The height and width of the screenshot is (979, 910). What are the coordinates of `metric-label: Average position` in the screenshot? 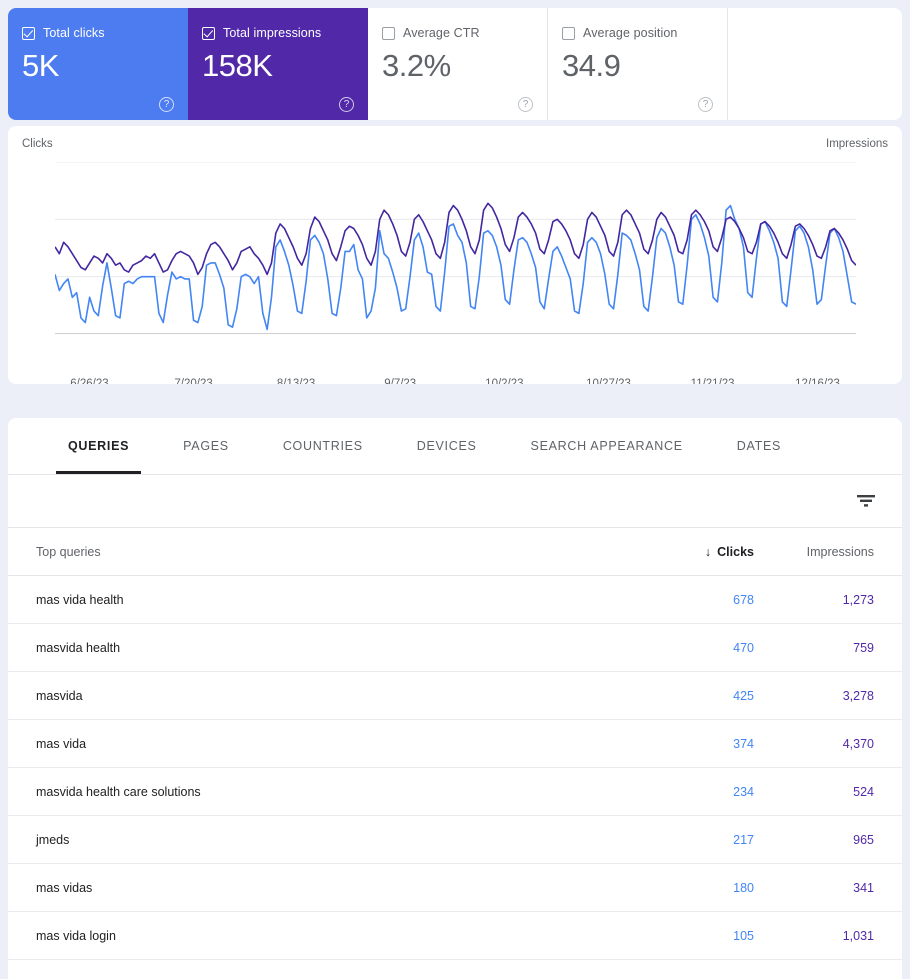 It's located at (630, 33).